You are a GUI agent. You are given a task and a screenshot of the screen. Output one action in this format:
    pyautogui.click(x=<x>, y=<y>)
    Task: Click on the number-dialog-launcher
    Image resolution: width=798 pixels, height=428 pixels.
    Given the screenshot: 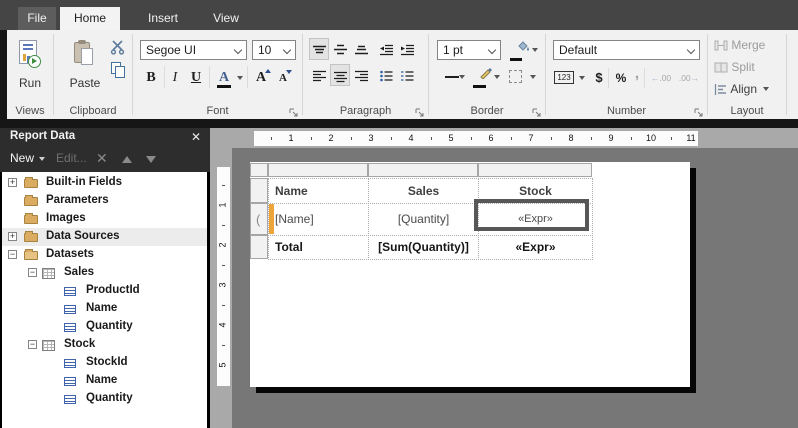 What is the action you would take?
    pyautogui.click(x=699, y=111)
    